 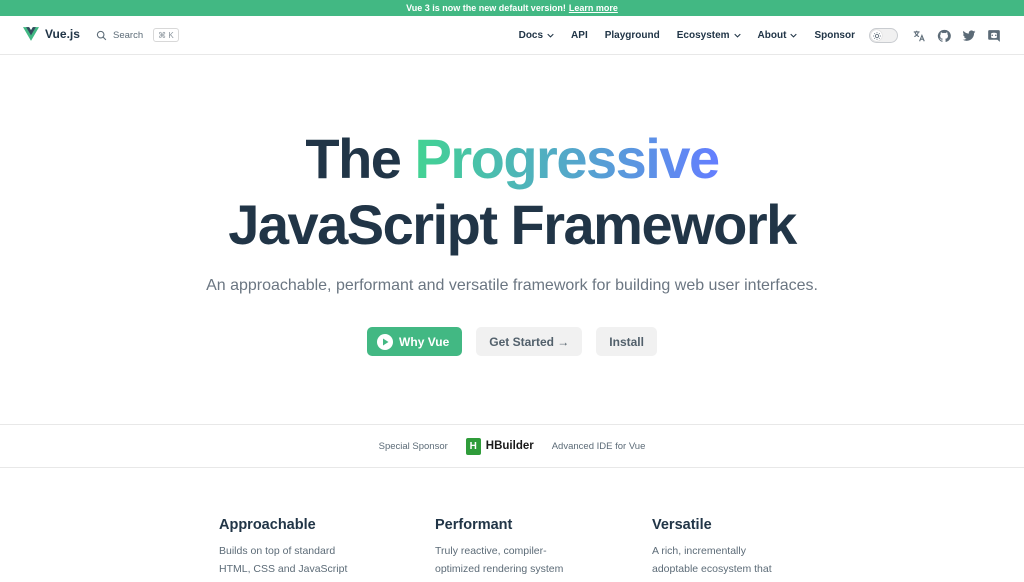 I want to click on feature-desc-line: A rich, incrementally, so click(x=699, y=551).